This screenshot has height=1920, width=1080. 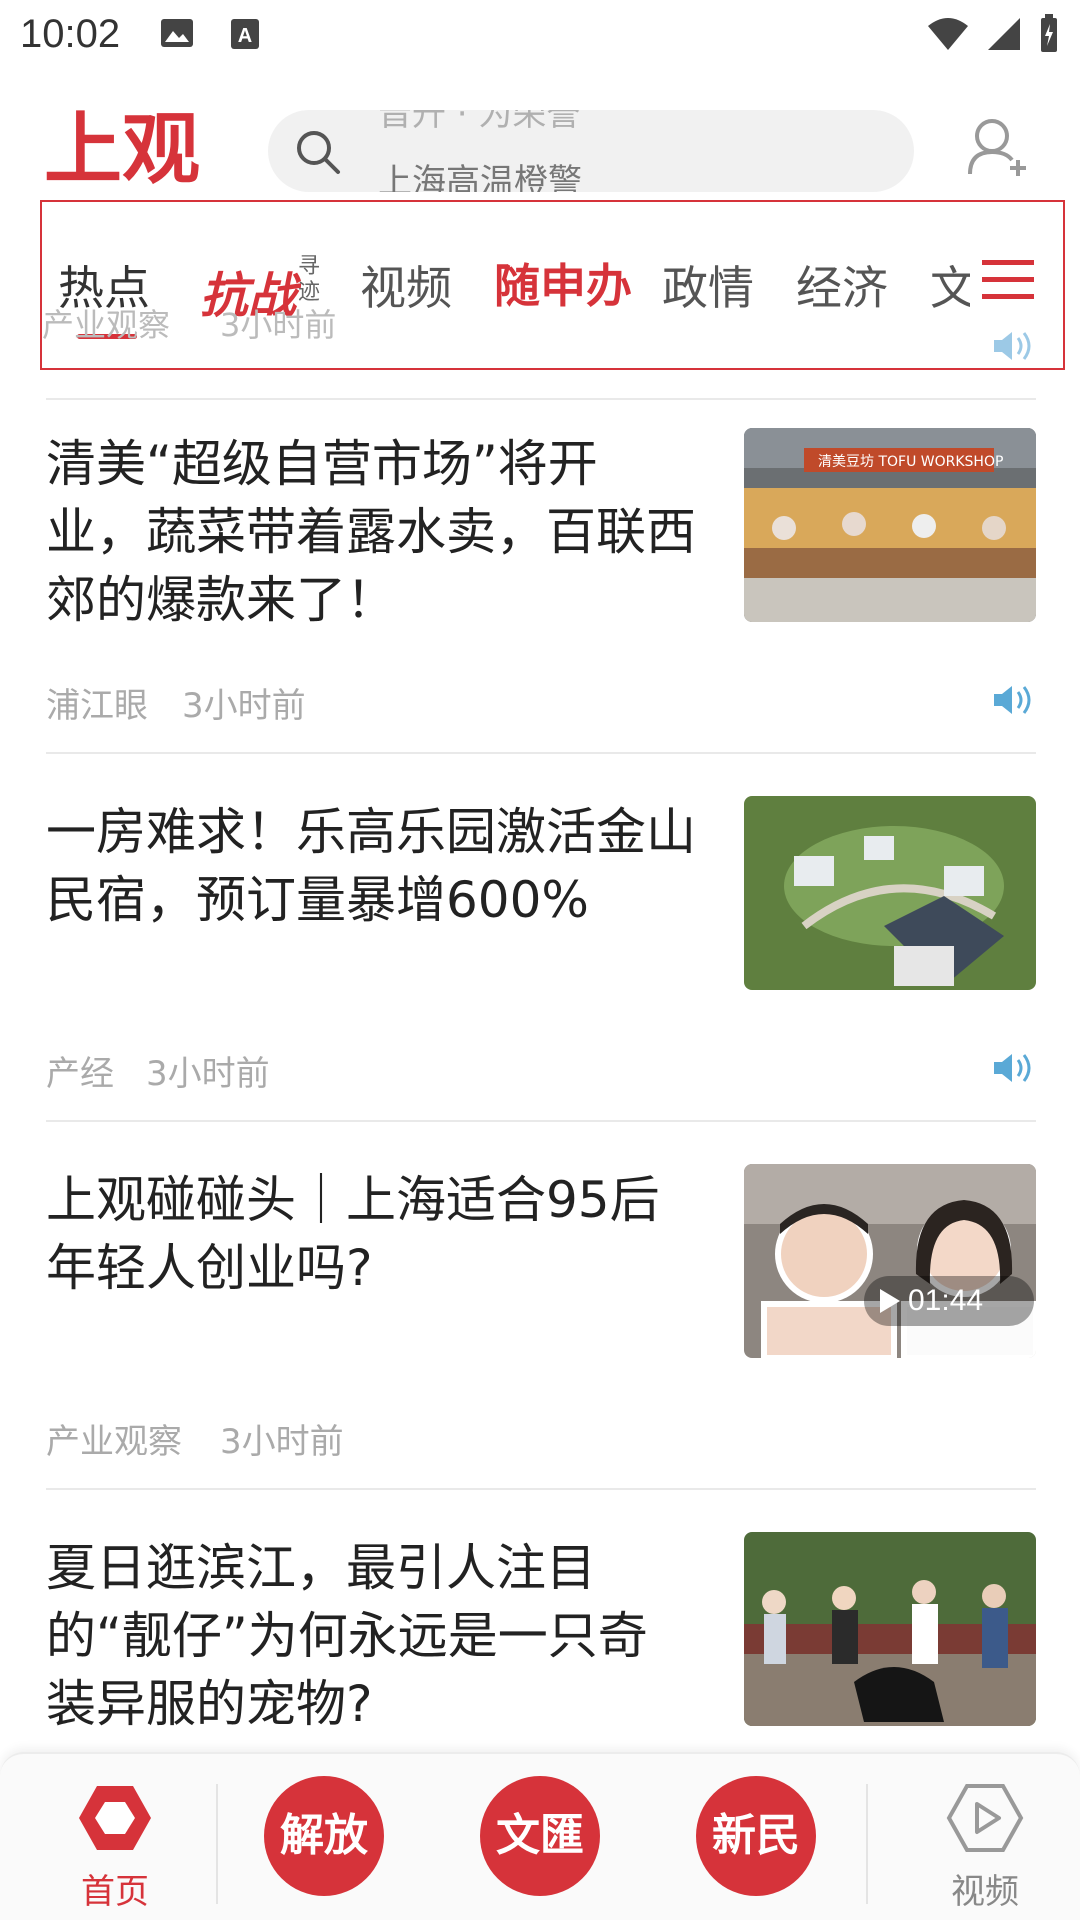 I want to click on wenhui-button: 文匯, so click(x=540, y=1836).